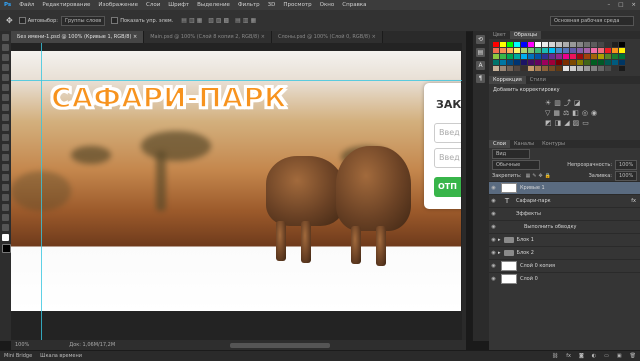 The height and width of the screenshot is (361, 640). Describe the element at coordinates (594, 356) in the screenshot. I see `adjustment-icon: ◐` at that location.